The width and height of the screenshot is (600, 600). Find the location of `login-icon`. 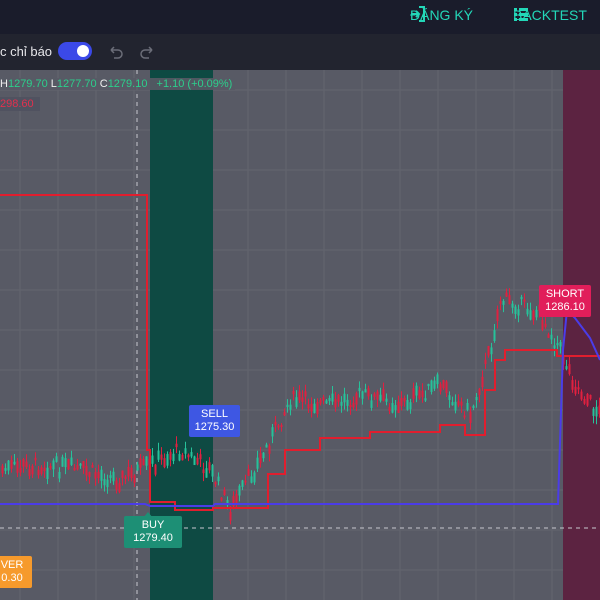

login-icon is located at coordinates (418, 14).